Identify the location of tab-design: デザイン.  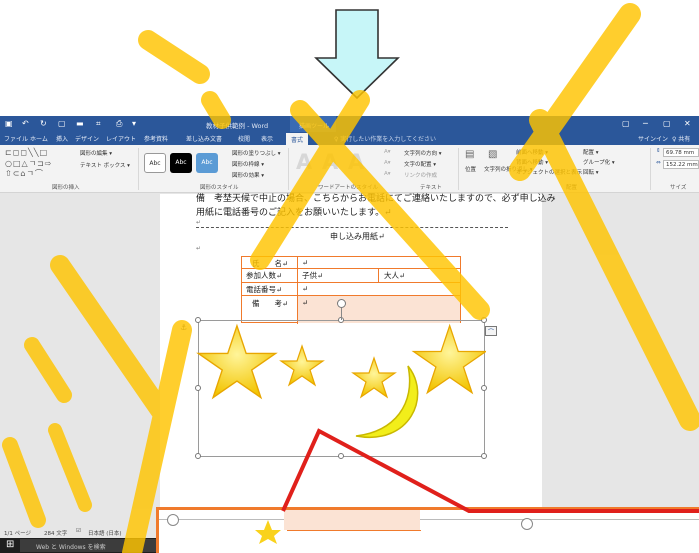
(87, 138).